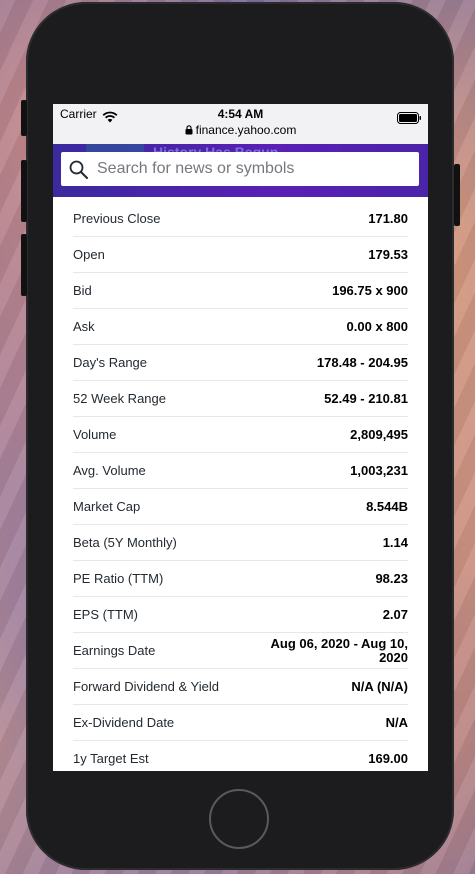 Image resolution: width=475 pixels, height=874 pixels. Describe the element at coordinates (240, 254) in the screenshot. I see `table-row: Open 179.53` at that location.